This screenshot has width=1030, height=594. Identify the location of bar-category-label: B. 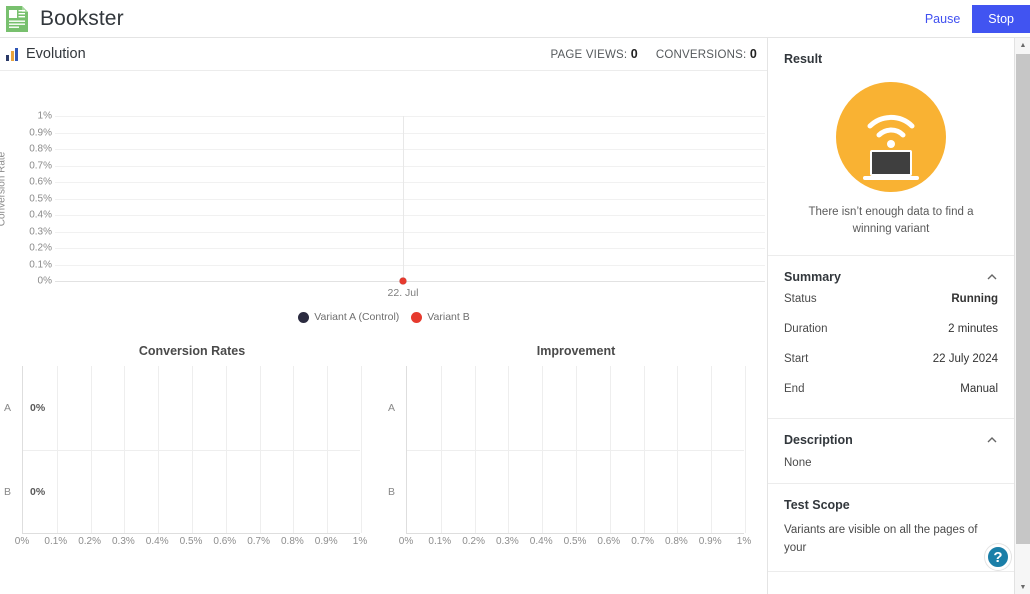
(392, 492).